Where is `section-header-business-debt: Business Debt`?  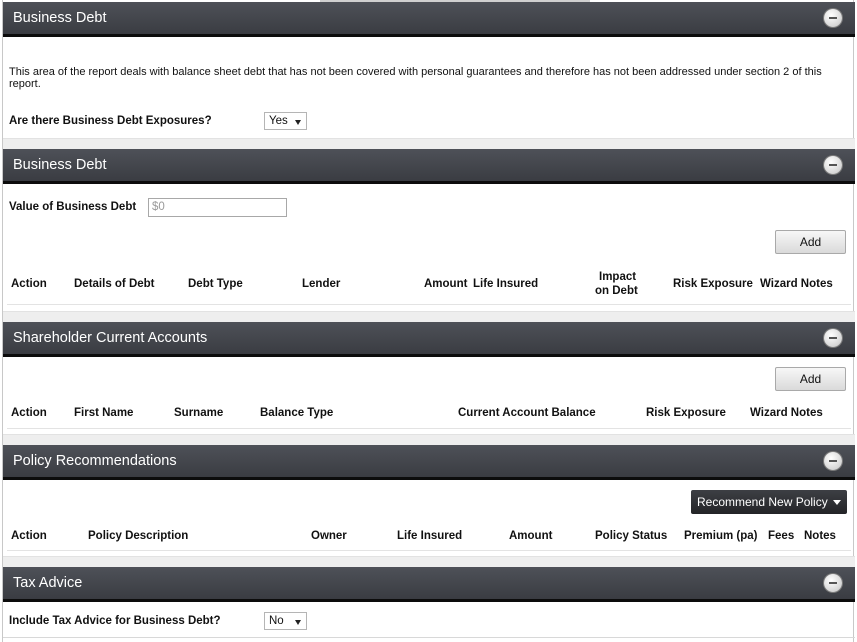
section-header-business-debt: Business Debt is located at coordinates (429, 19).